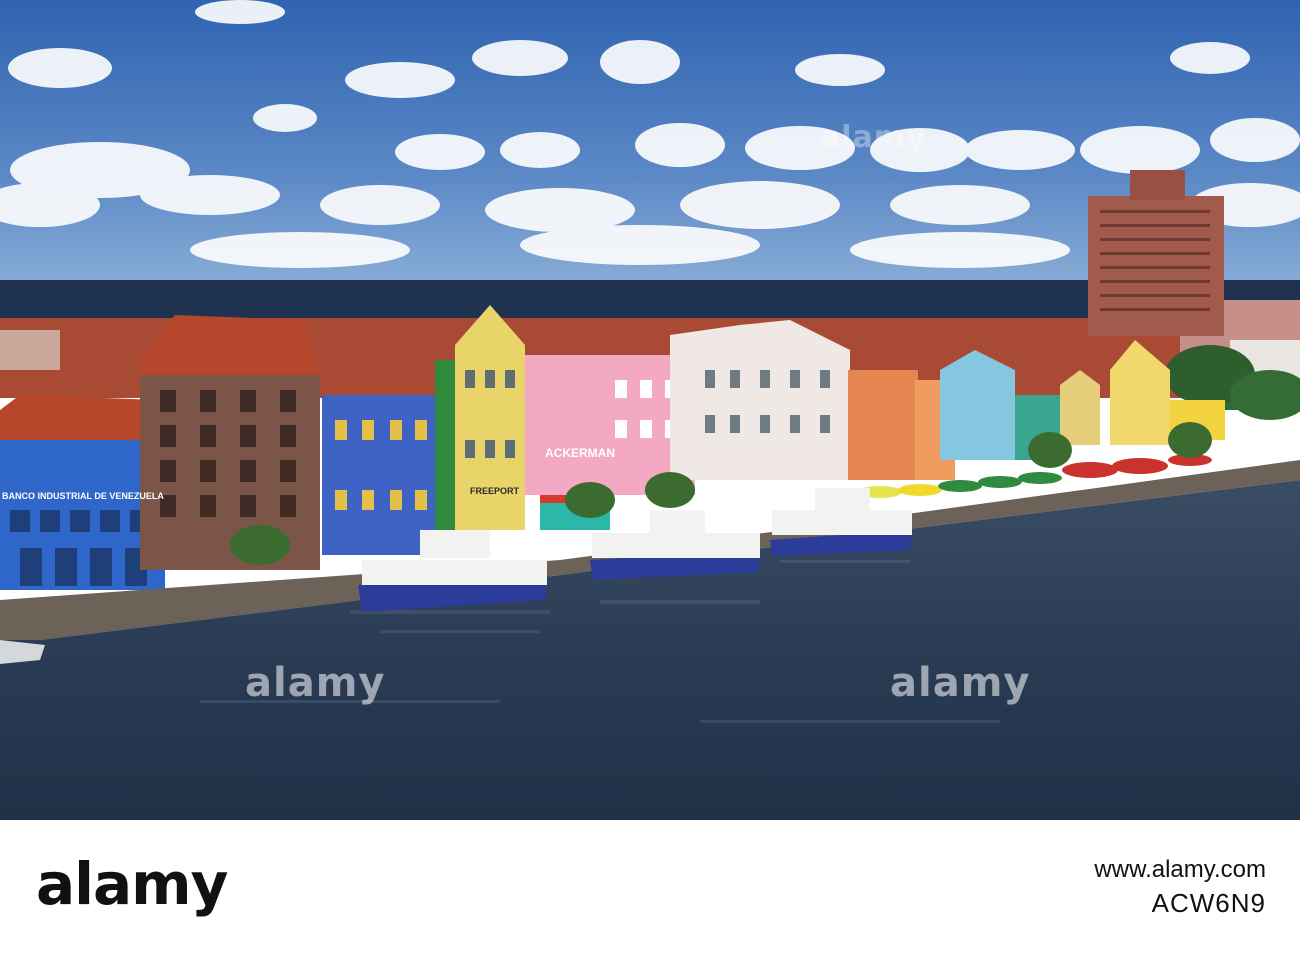 The height and width of the screenshot is (954, 1300). What do you see at coordinates (495, 491) in the screenshot?
I see `freeport-sign: FREEPORT` at bounding box center [495, 491].